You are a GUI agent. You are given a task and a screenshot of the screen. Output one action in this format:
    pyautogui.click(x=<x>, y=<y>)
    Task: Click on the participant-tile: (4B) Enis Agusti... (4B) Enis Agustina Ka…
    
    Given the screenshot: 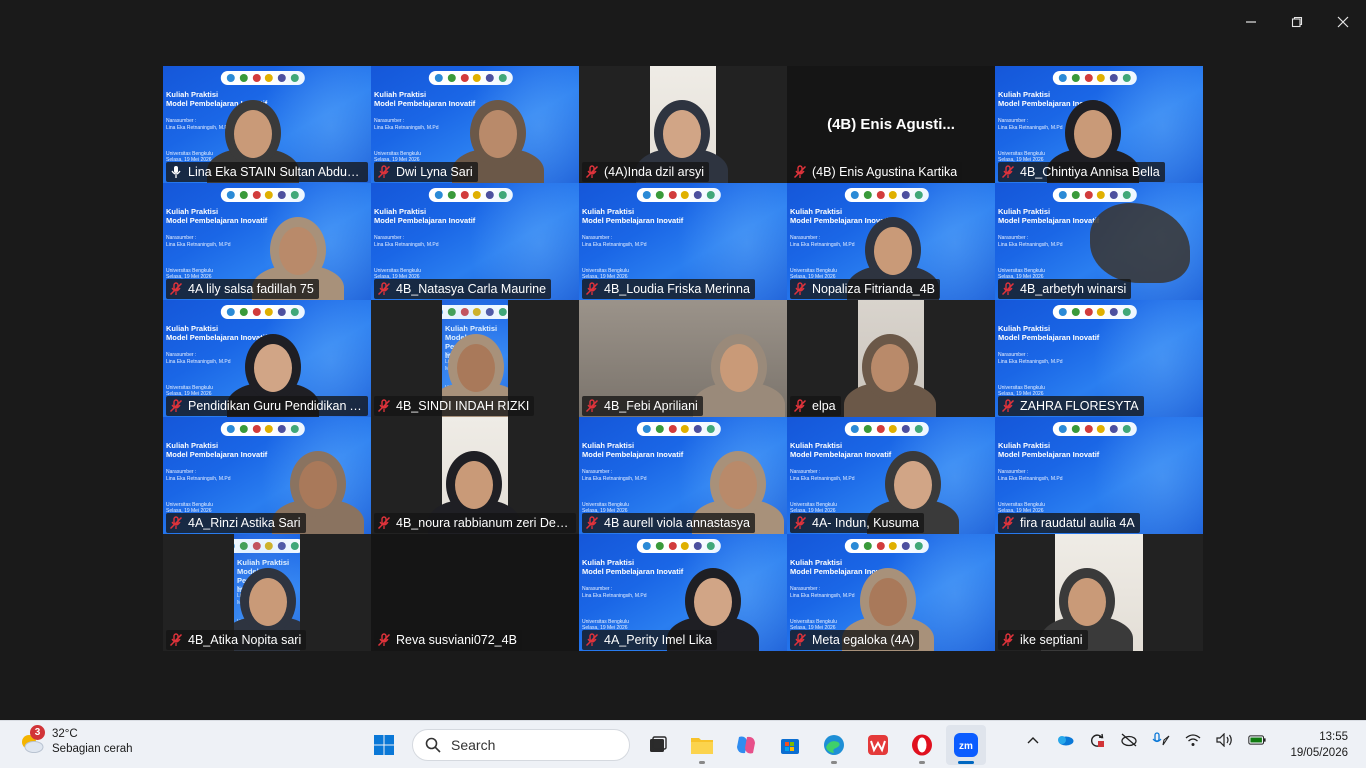 What is the action you would take?
    pyautogui.click(x=891, y=124)
    